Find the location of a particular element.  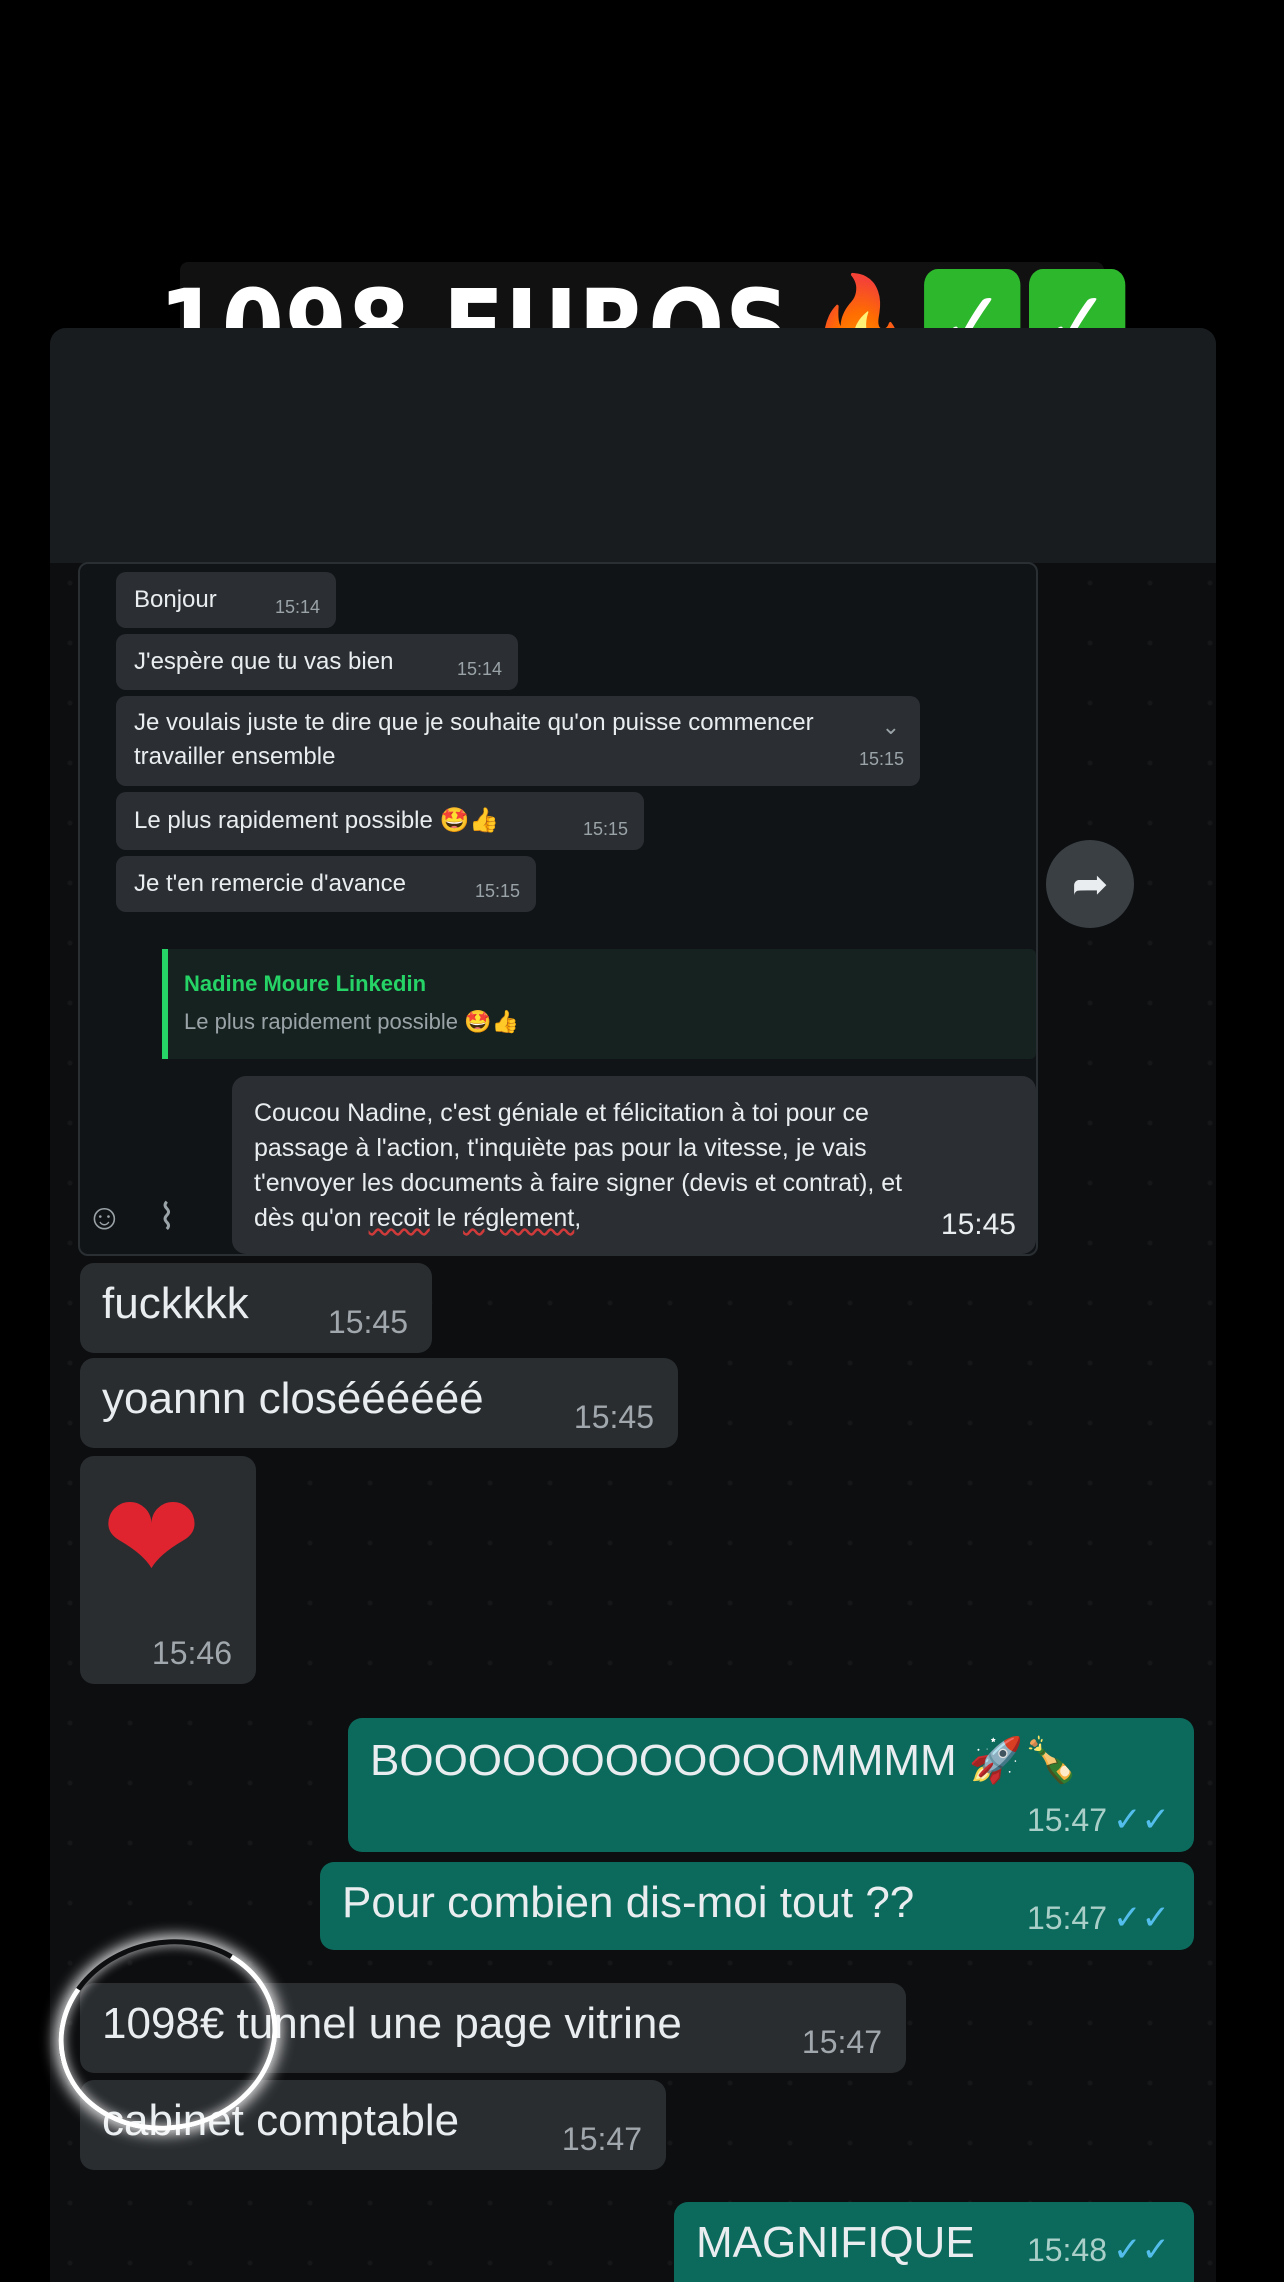

emoji-icon: ☺ is located at coordinates (104, 1217).